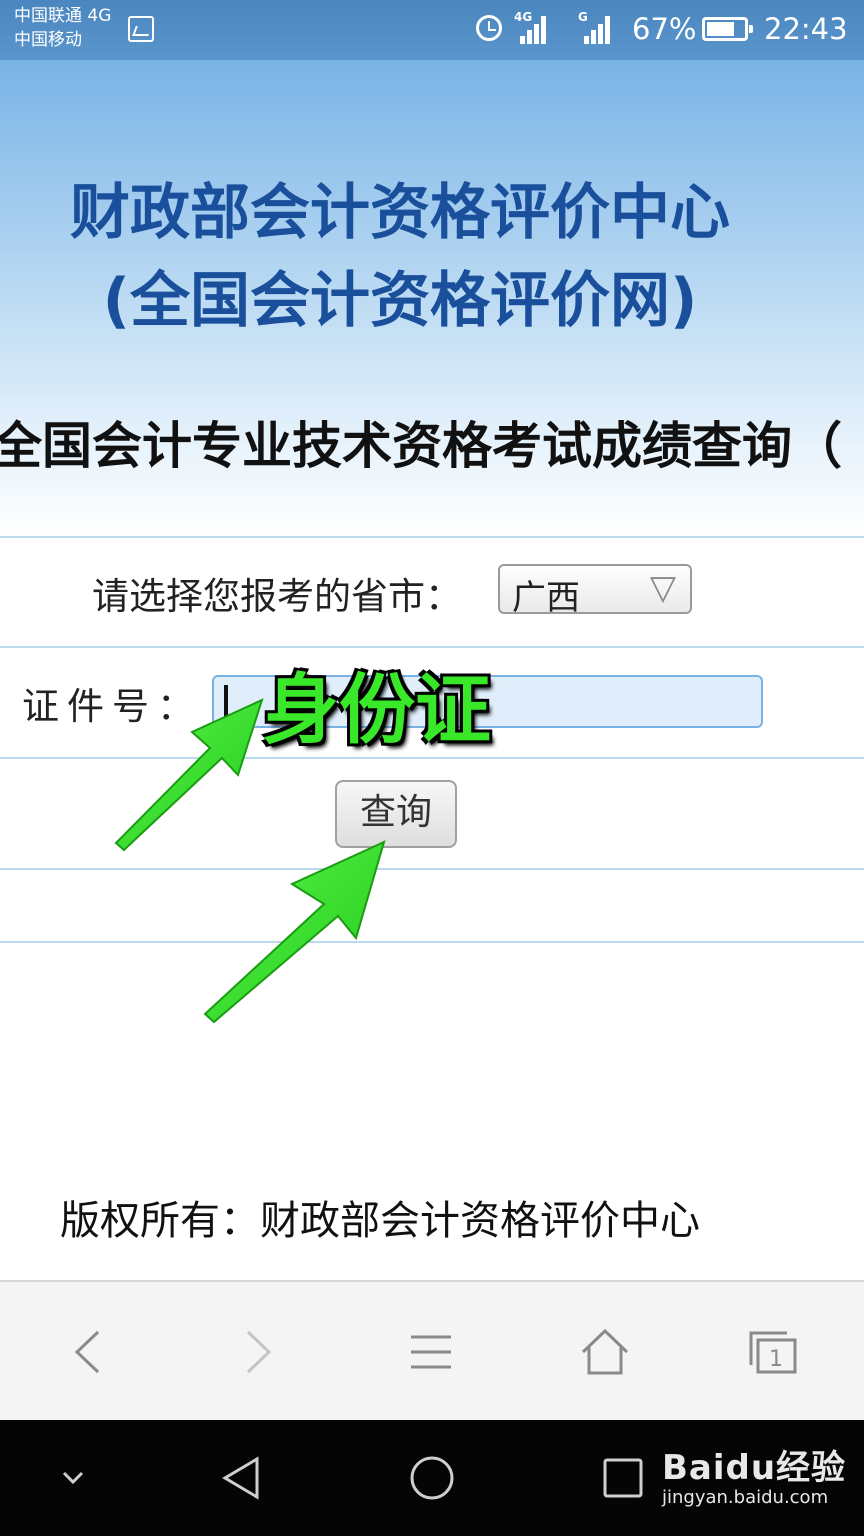  Describe the element at coordinates (380, 1221) in the screenshot. I see `copyright-text: 版权所有：财政部会计资格评价中心` at that location.